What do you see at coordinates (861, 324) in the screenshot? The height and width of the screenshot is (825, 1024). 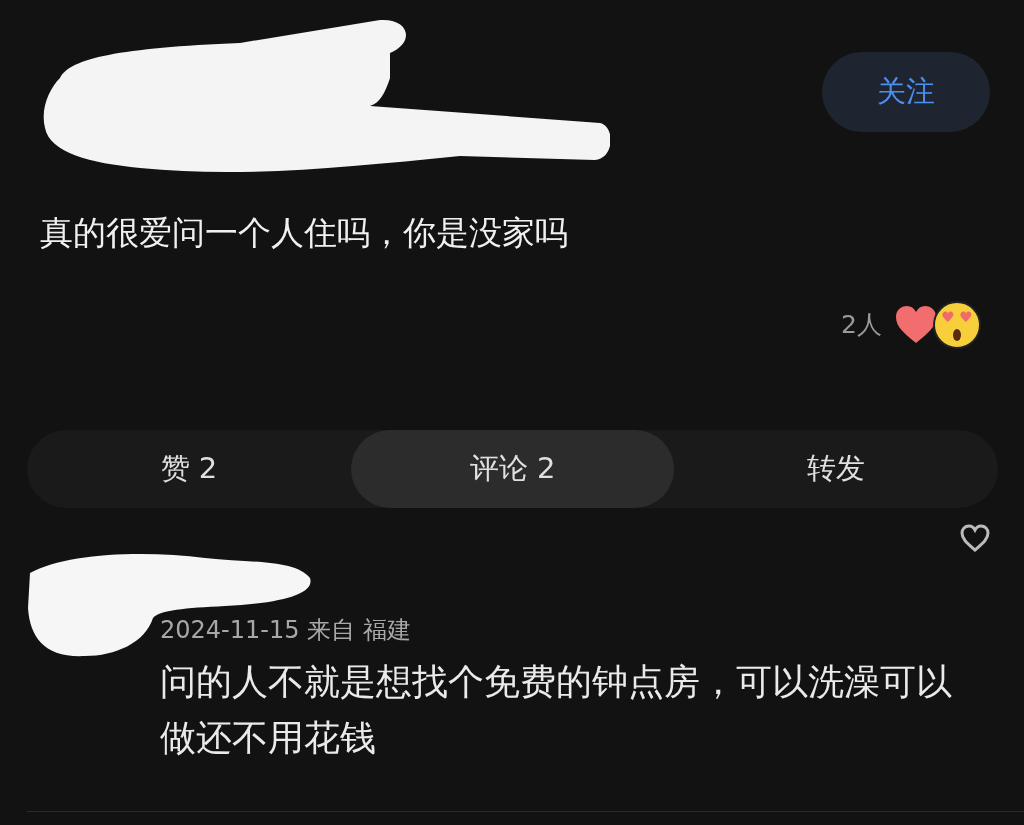 I see `reaction-count: 2人` at bounding box center [861, 324].